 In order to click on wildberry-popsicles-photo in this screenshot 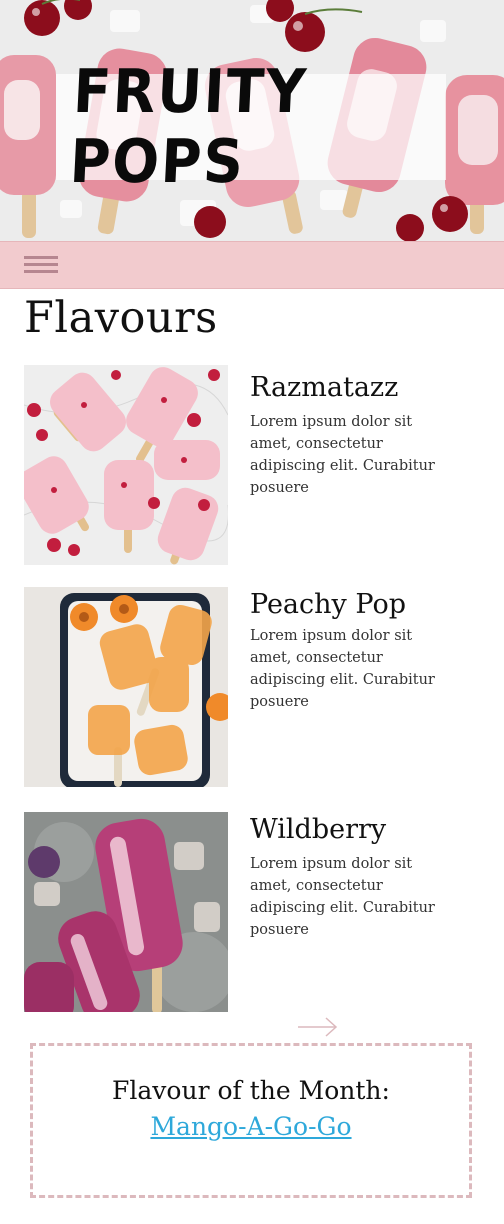, I will do `click(126, 912)`.